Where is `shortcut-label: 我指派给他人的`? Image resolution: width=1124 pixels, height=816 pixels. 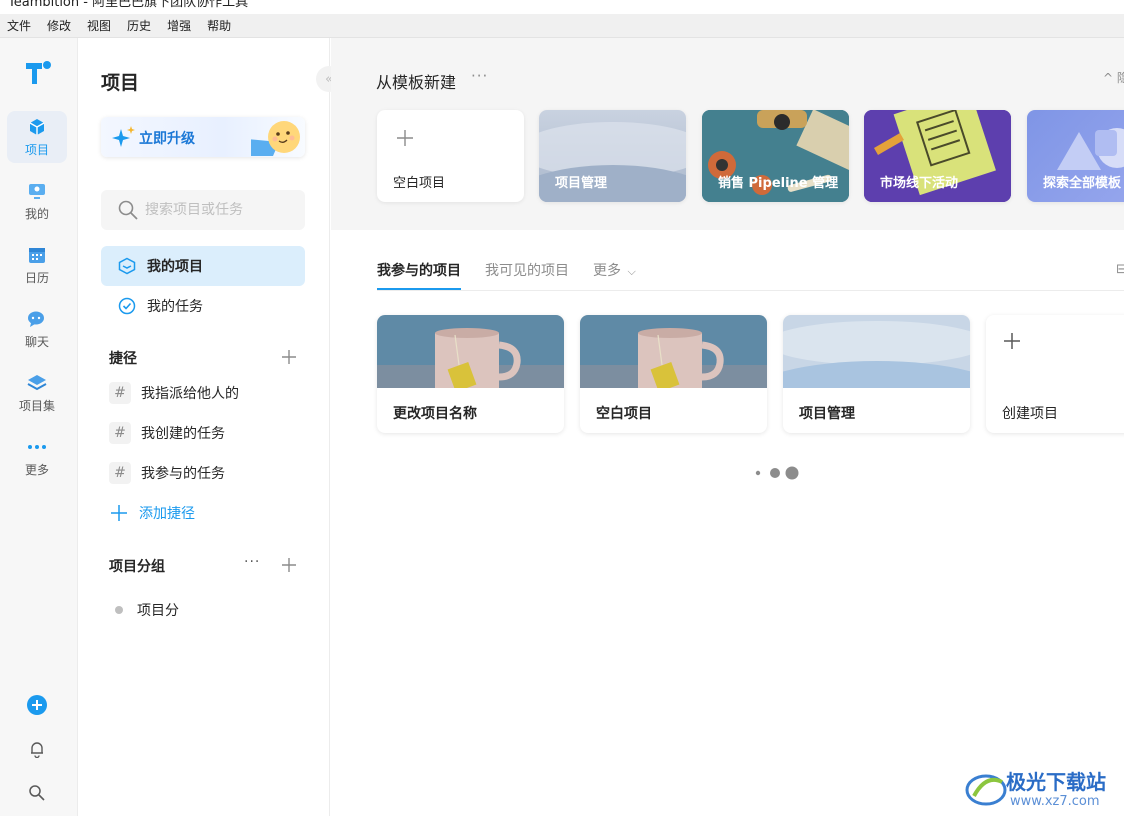
shortcut-label: 我指派给他人的 is located at coordinates (190, 394).